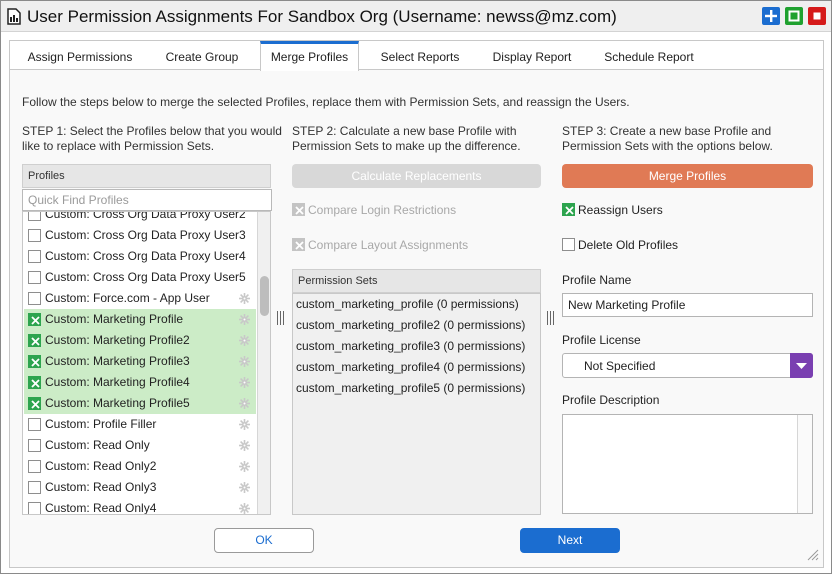 This screenshot has width=832, height=574. Describe the element at coordinates (309, 56) in the screenshot. I see `tab-merge-profiles: Merge Profiles` at that location.